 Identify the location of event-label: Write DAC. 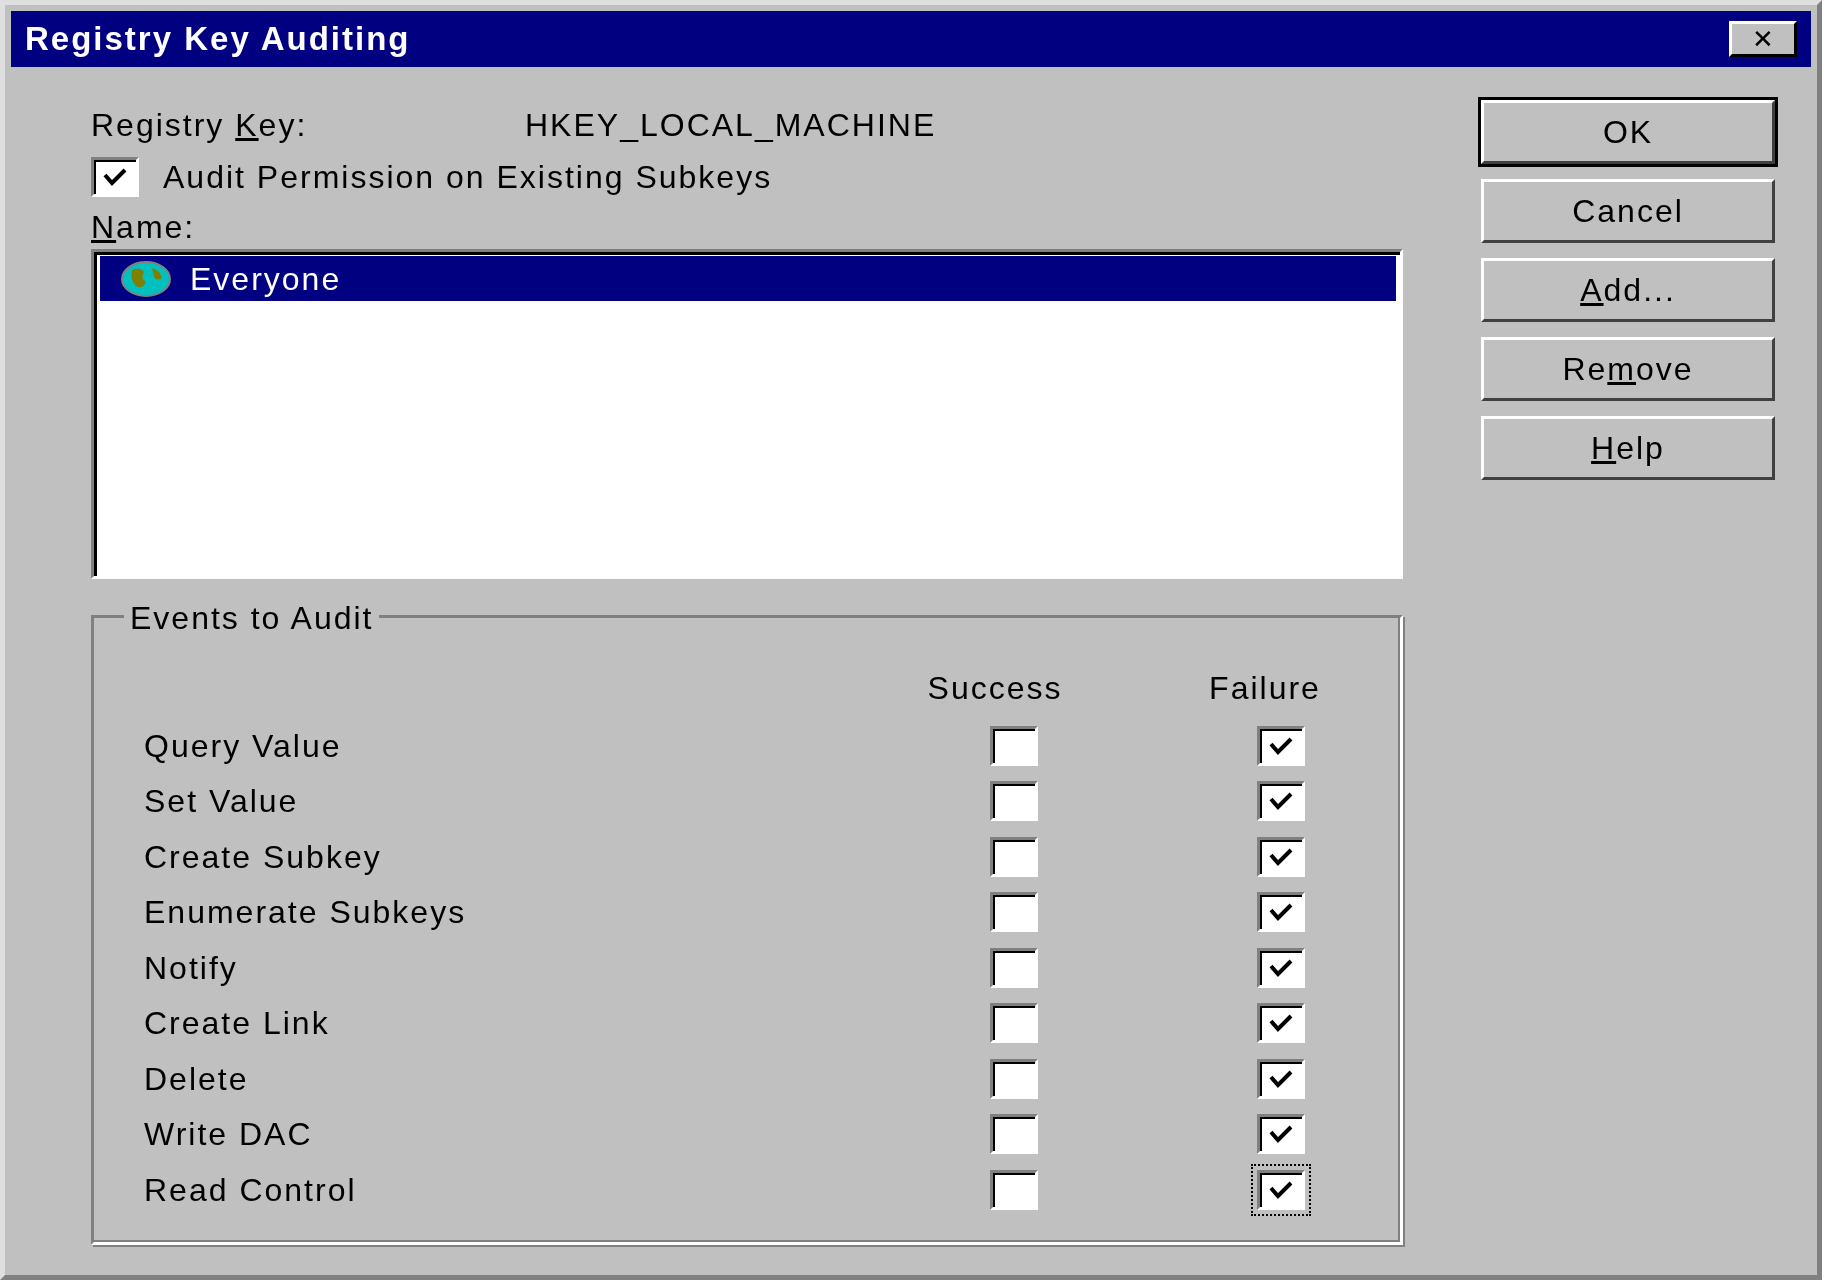
(229, 1135).